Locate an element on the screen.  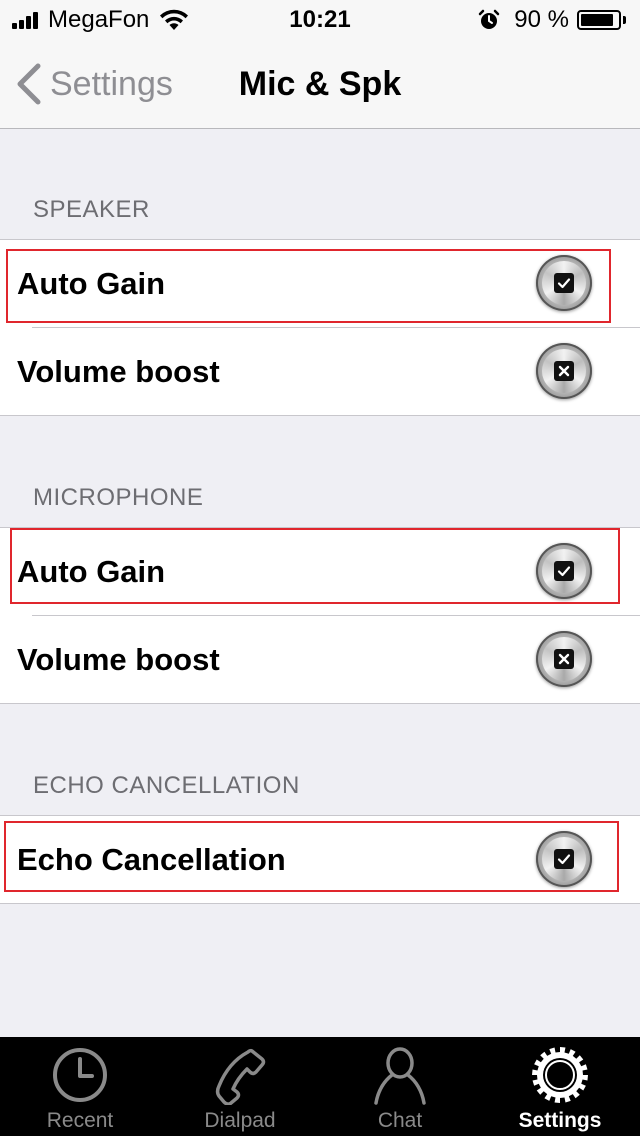
tab-chat: Chat is located at coordinates (400, 1086).